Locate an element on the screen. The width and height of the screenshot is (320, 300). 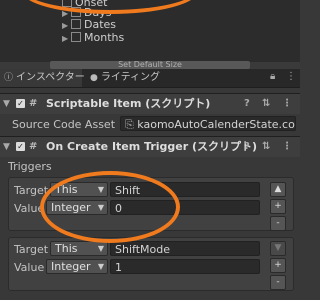
lock-icon: 🔒︎ is located at coordinates (272, 76).